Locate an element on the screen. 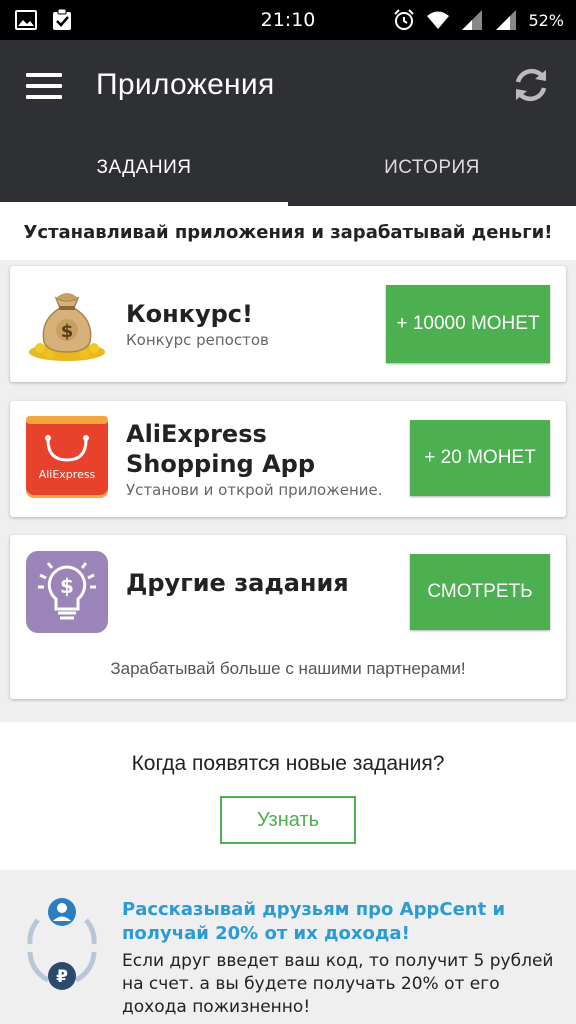 Image resolution: width=576 pixels, height=1024 pixels. tab-tasks: ЗАДАНИЯ is located at coordinates (144, 168).